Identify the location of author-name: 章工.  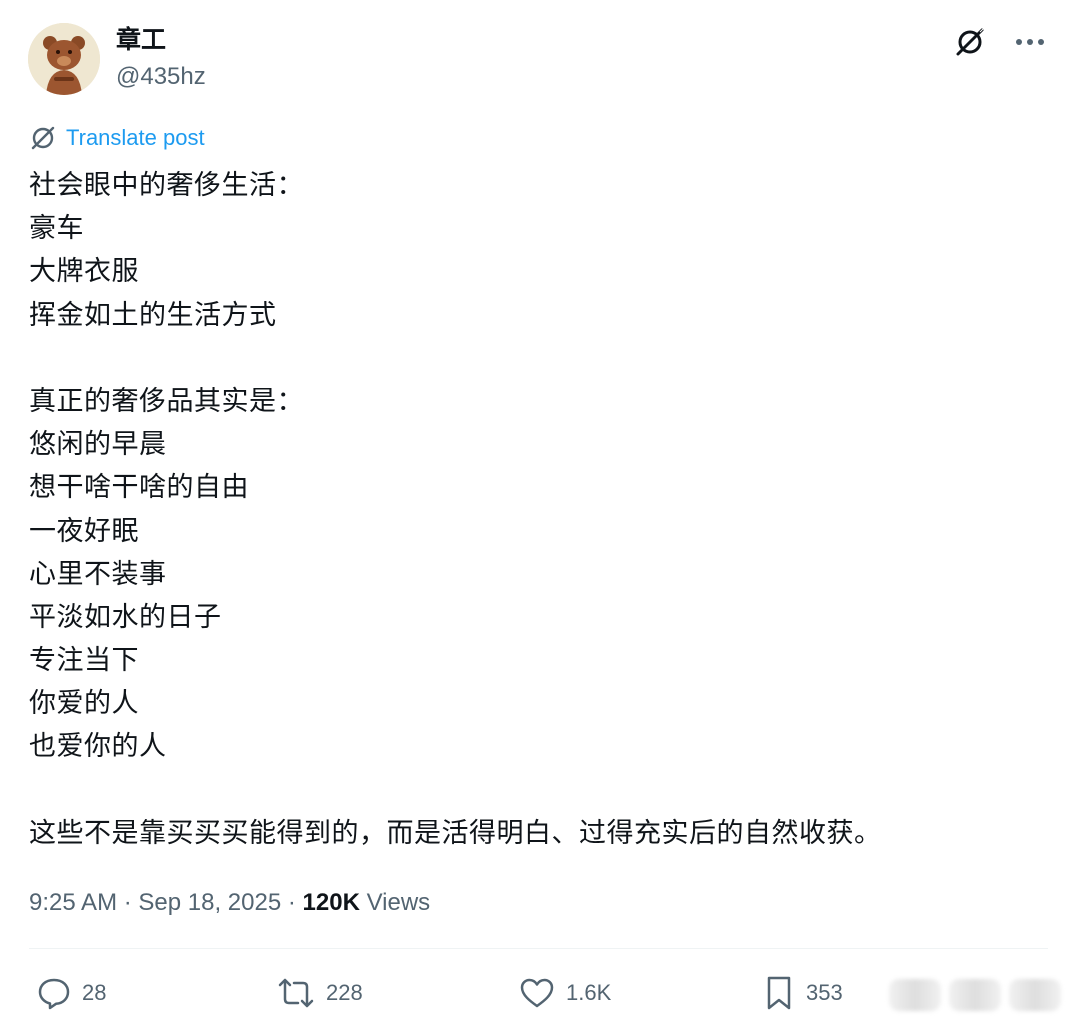
(141, 40).